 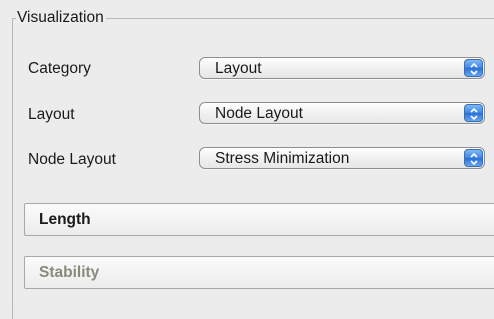 What do you see at coordinates (259, 219) in the screenshot?
I see `section-length-header: Length` at bounding box center [259, 219].